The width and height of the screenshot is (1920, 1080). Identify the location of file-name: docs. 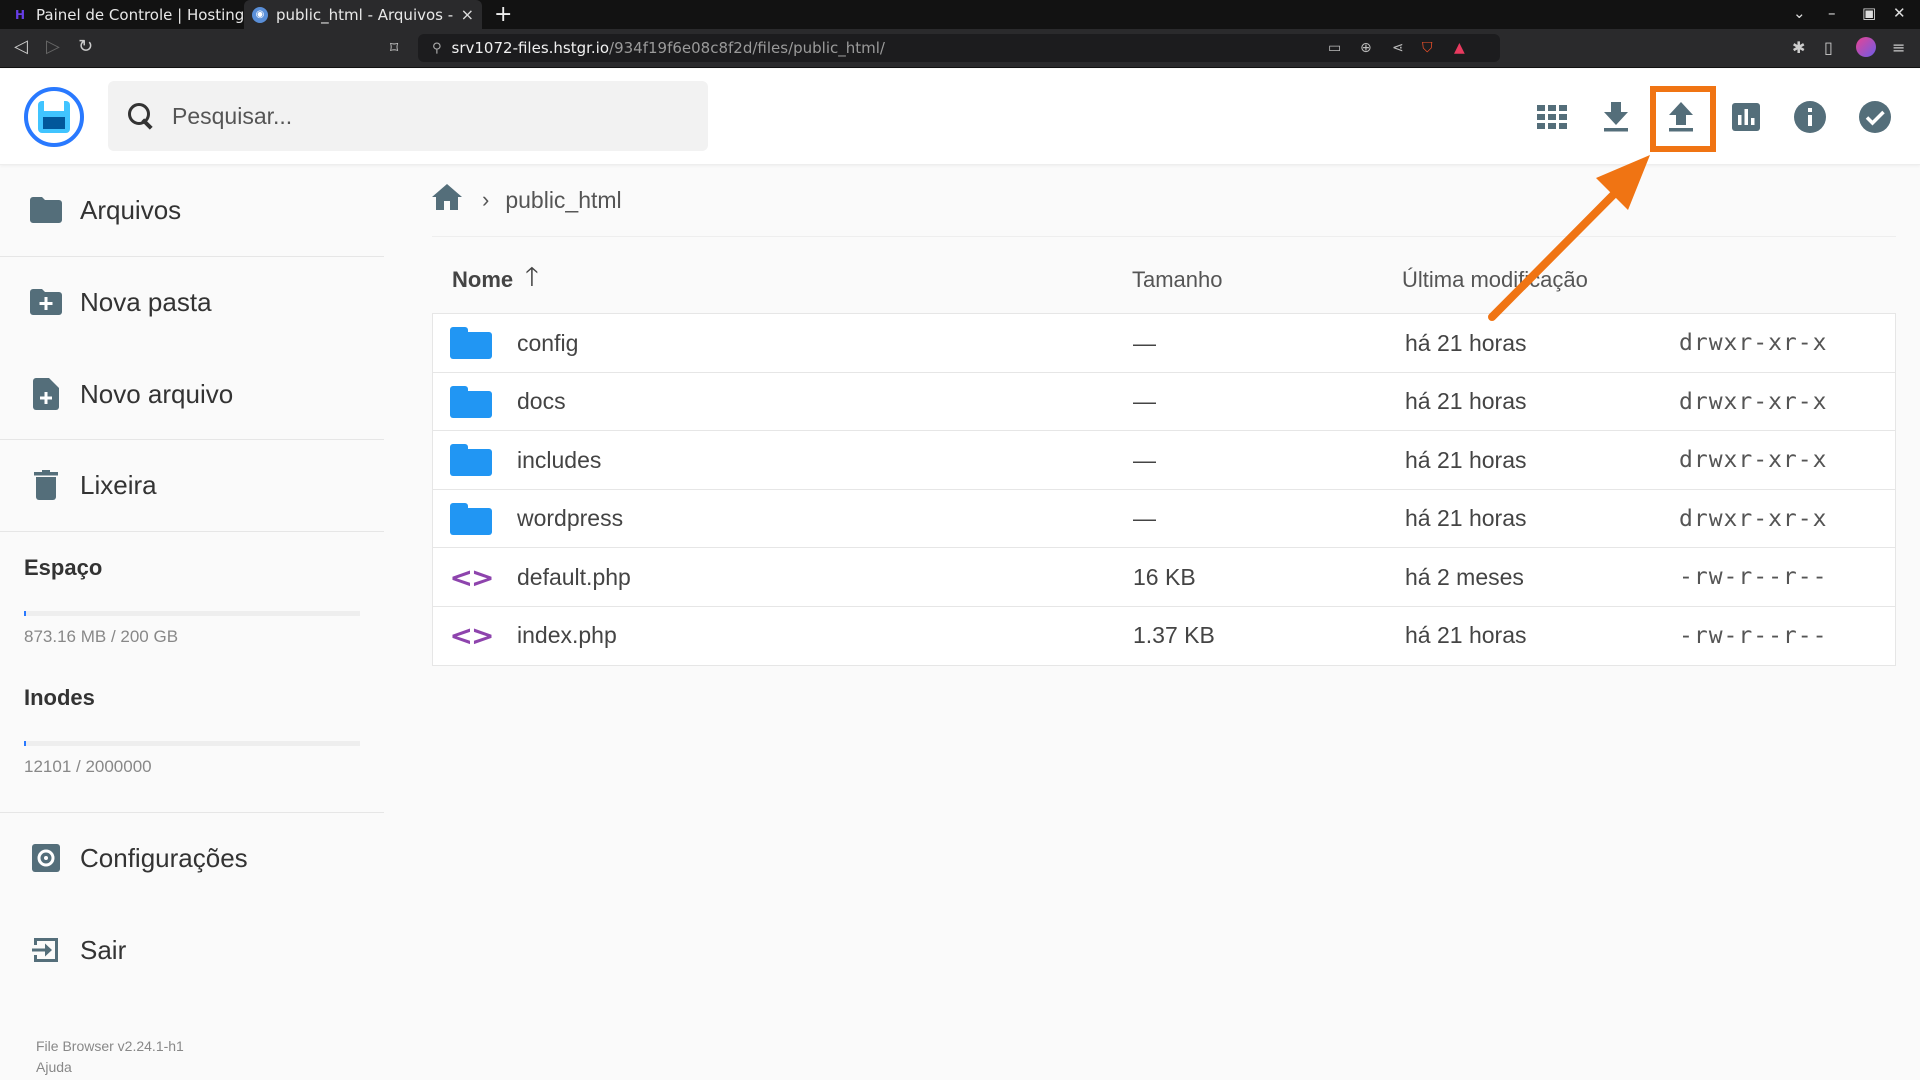
(541, 401).